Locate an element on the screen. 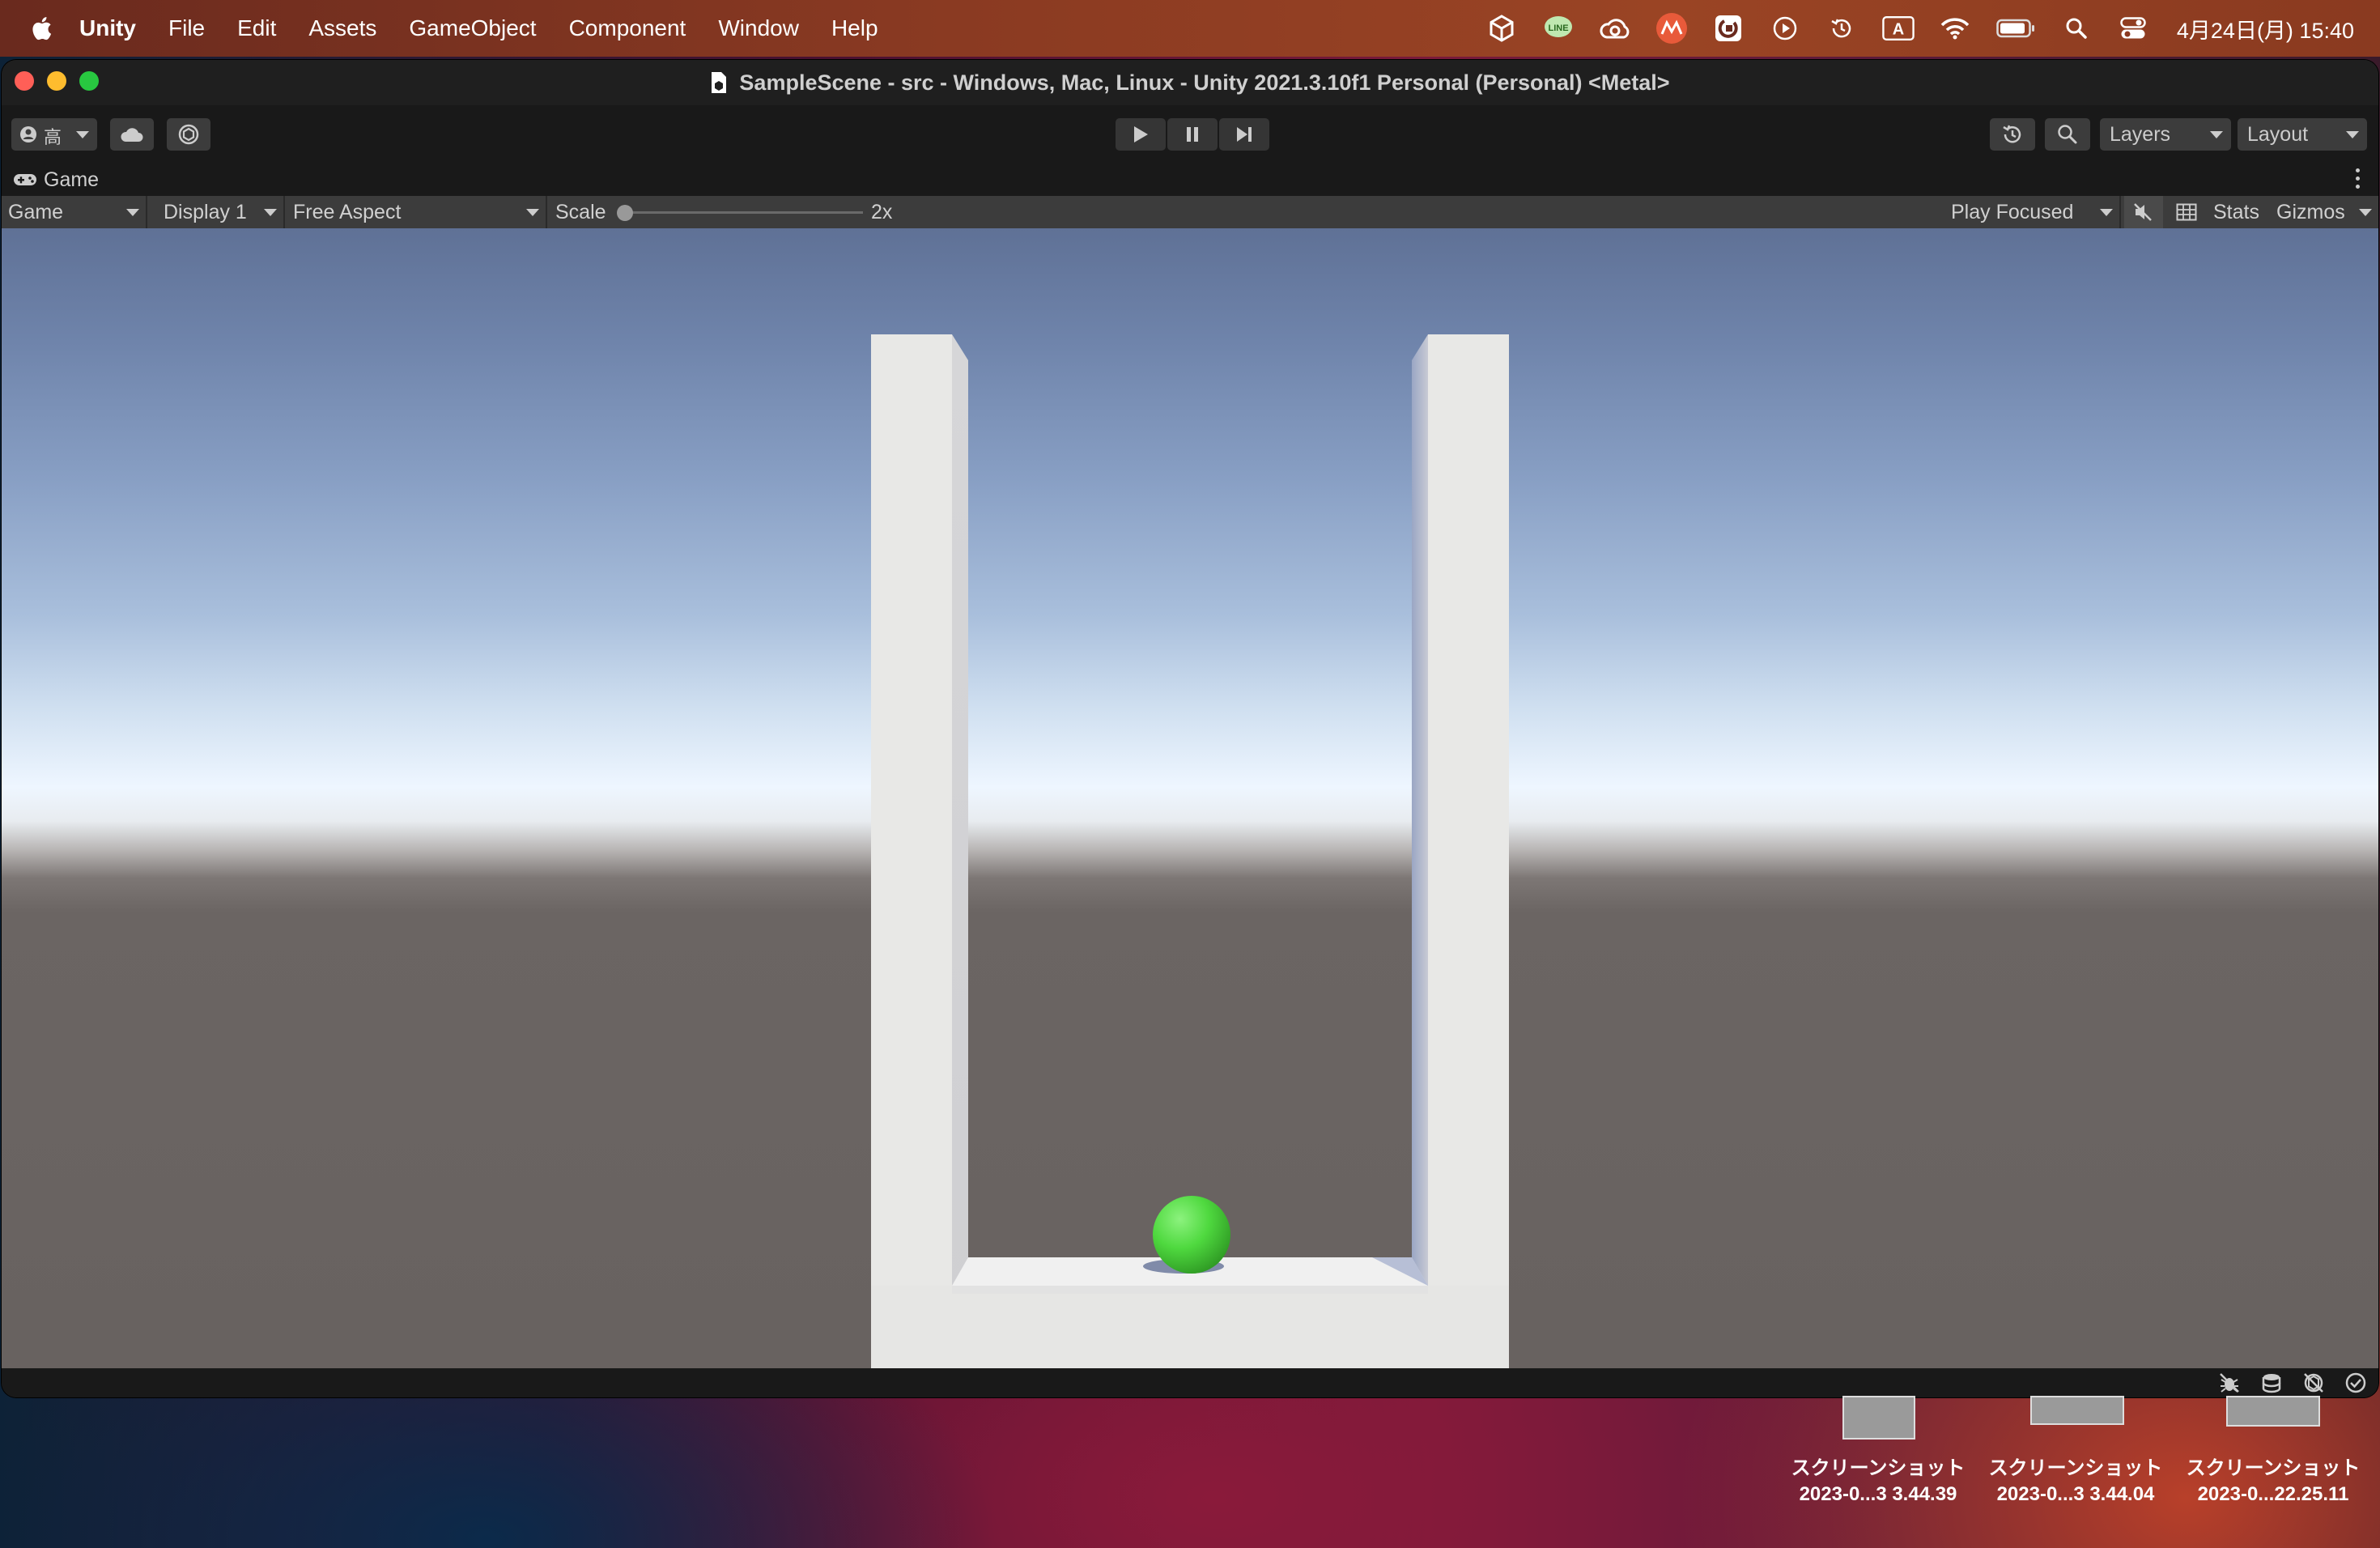 The width and height of the screenshot is (2380, 1548). desktop-file-date-1: 2023-0...3 3.44.39 is located at coordinates (1878, 1494).